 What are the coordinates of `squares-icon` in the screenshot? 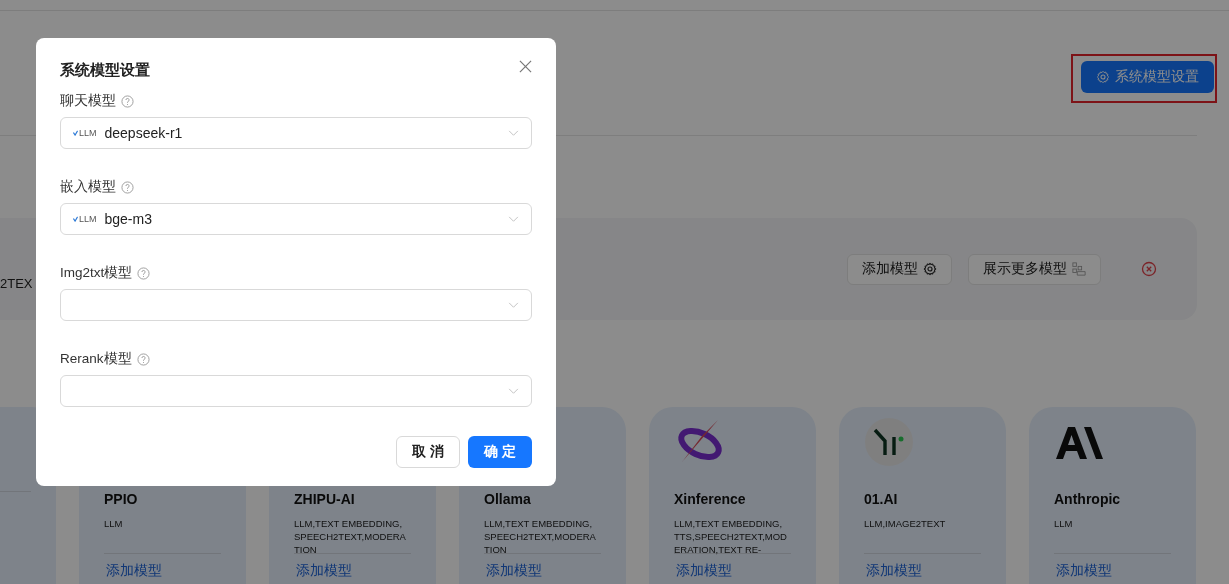 It's located at (1079, 269).